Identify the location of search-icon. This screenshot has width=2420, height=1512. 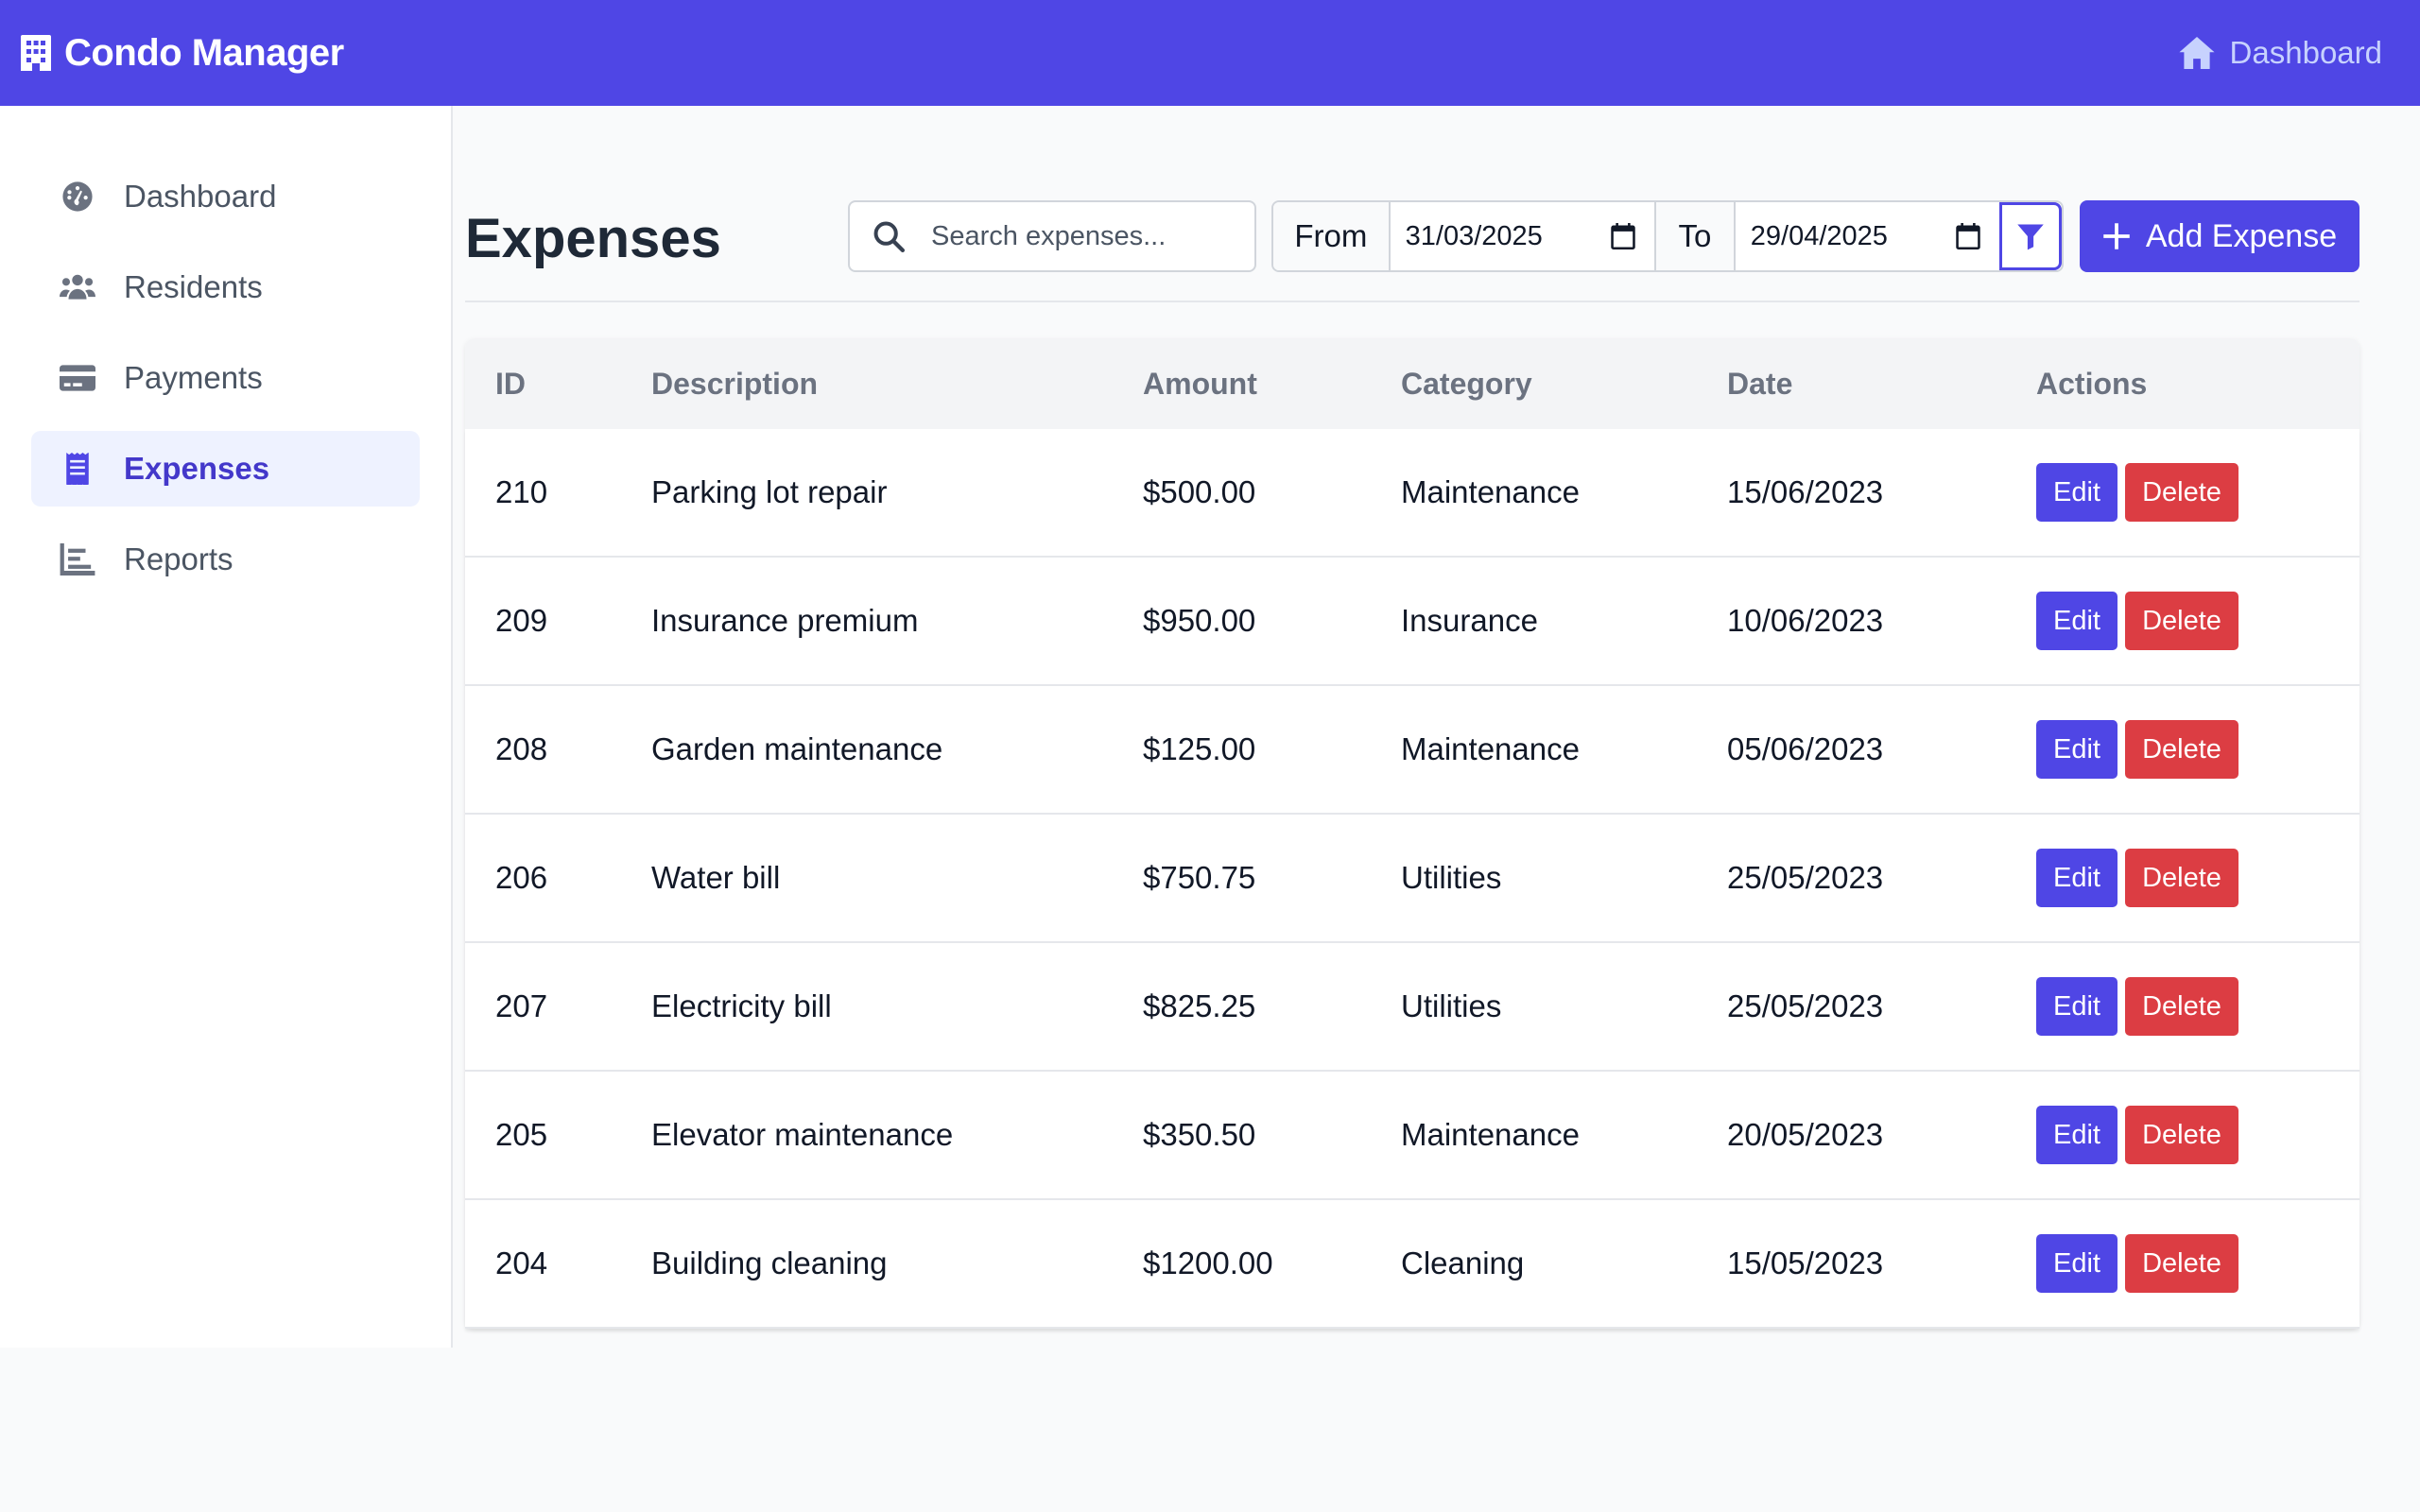
(889, 236).